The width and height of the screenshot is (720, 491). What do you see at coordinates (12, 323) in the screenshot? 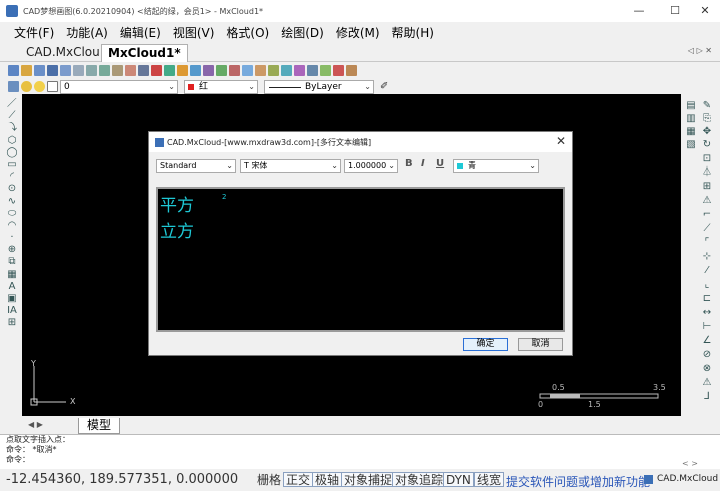
I see `table-icon: ⊞` at bounding box center [12, 323].